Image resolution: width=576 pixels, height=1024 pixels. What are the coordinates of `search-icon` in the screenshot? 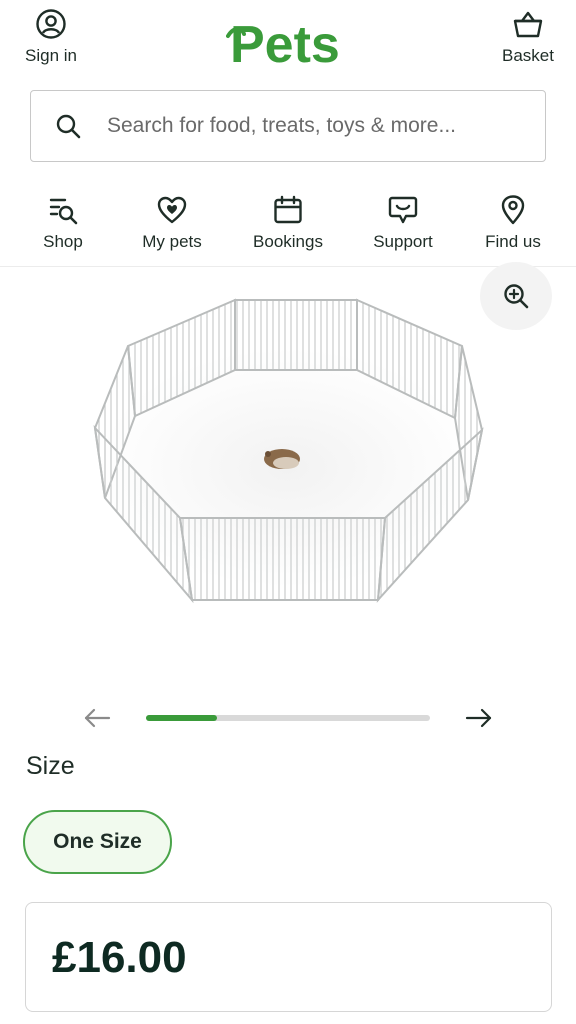 It's located at (68, 126).